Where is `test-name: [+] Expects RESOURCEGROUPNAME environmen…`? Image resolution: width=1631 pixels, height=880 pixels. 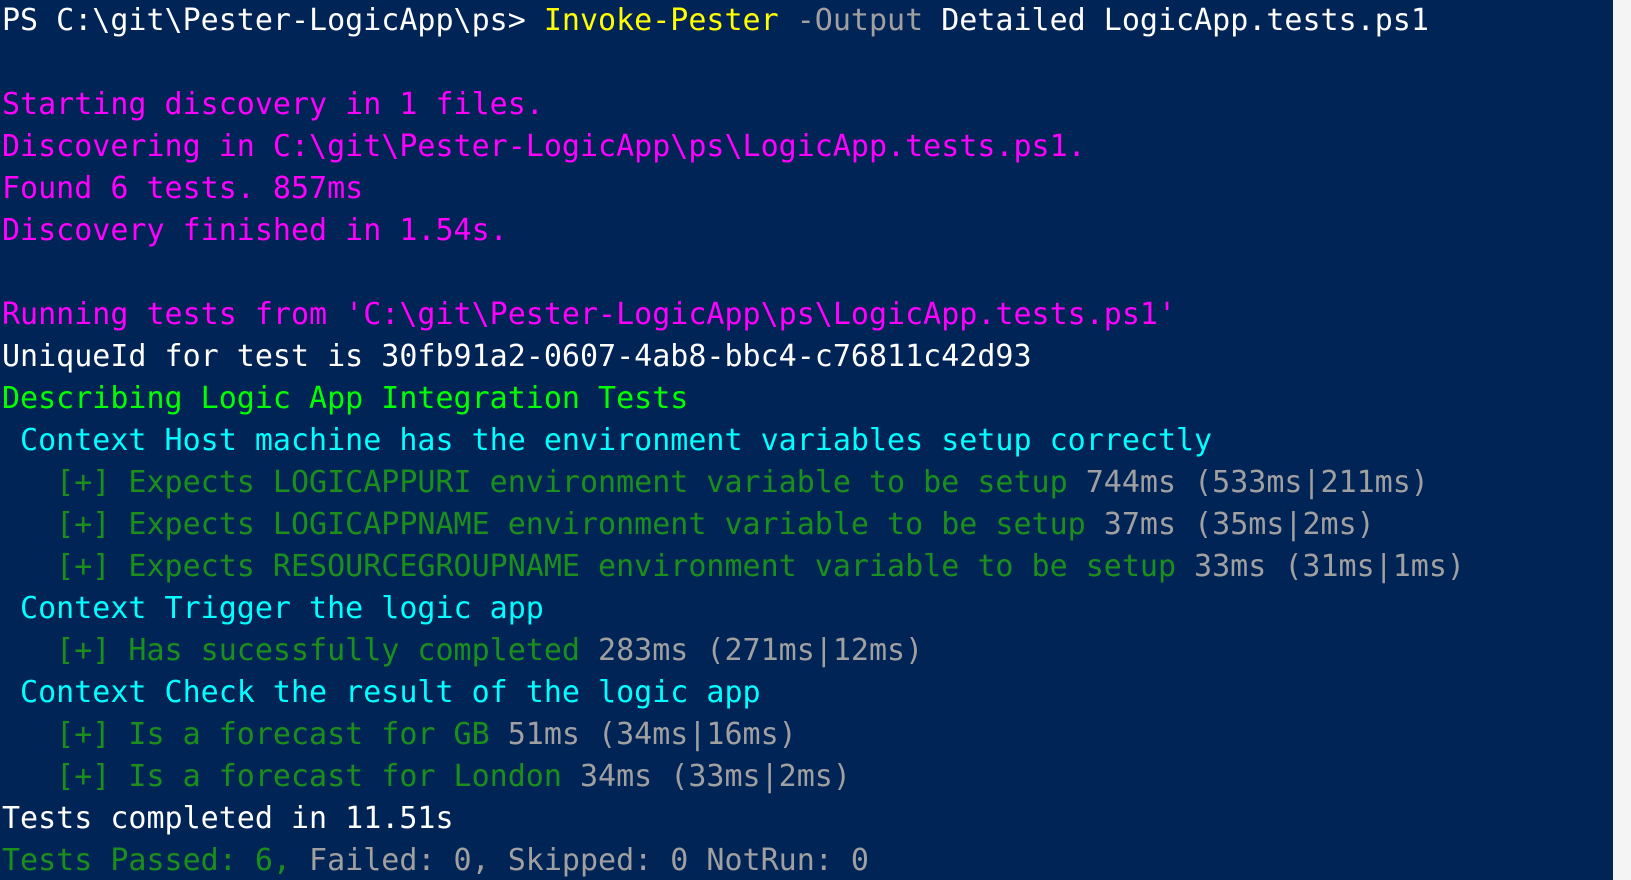 test-name: [+] Expects RESOURCEGROUPNAME environmen… is located at coordinates (589, 566).